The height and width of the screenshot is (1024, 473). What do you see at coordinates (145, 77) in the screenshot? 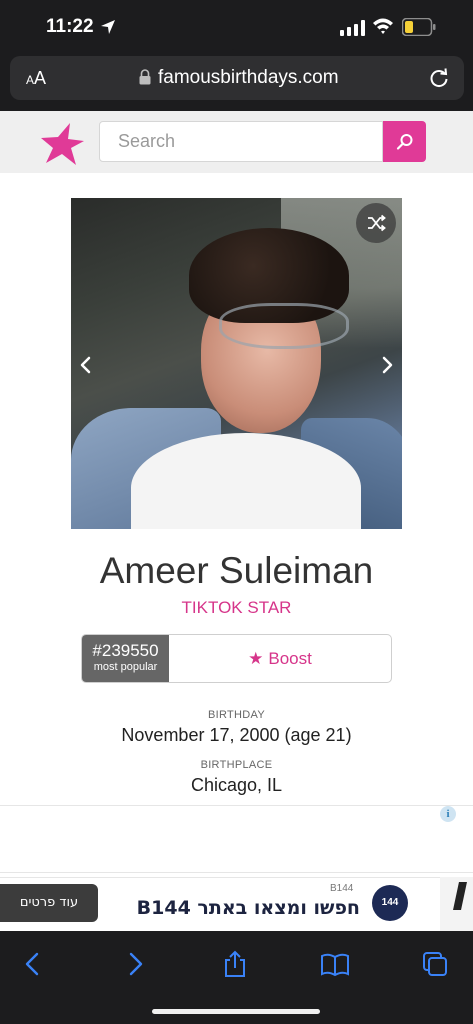
I see `lock-icon` at bounding box center [145, 77].